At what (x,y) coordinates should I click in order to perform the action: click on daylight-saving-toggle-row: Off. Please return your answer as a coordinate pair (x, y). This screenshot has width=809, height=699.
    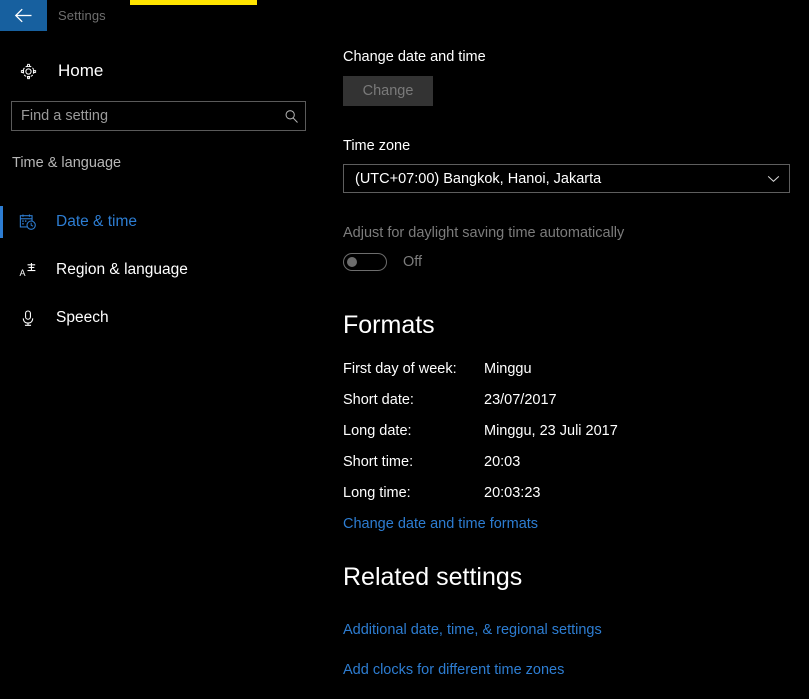
    Looking at the image, I should click on (382, 262).